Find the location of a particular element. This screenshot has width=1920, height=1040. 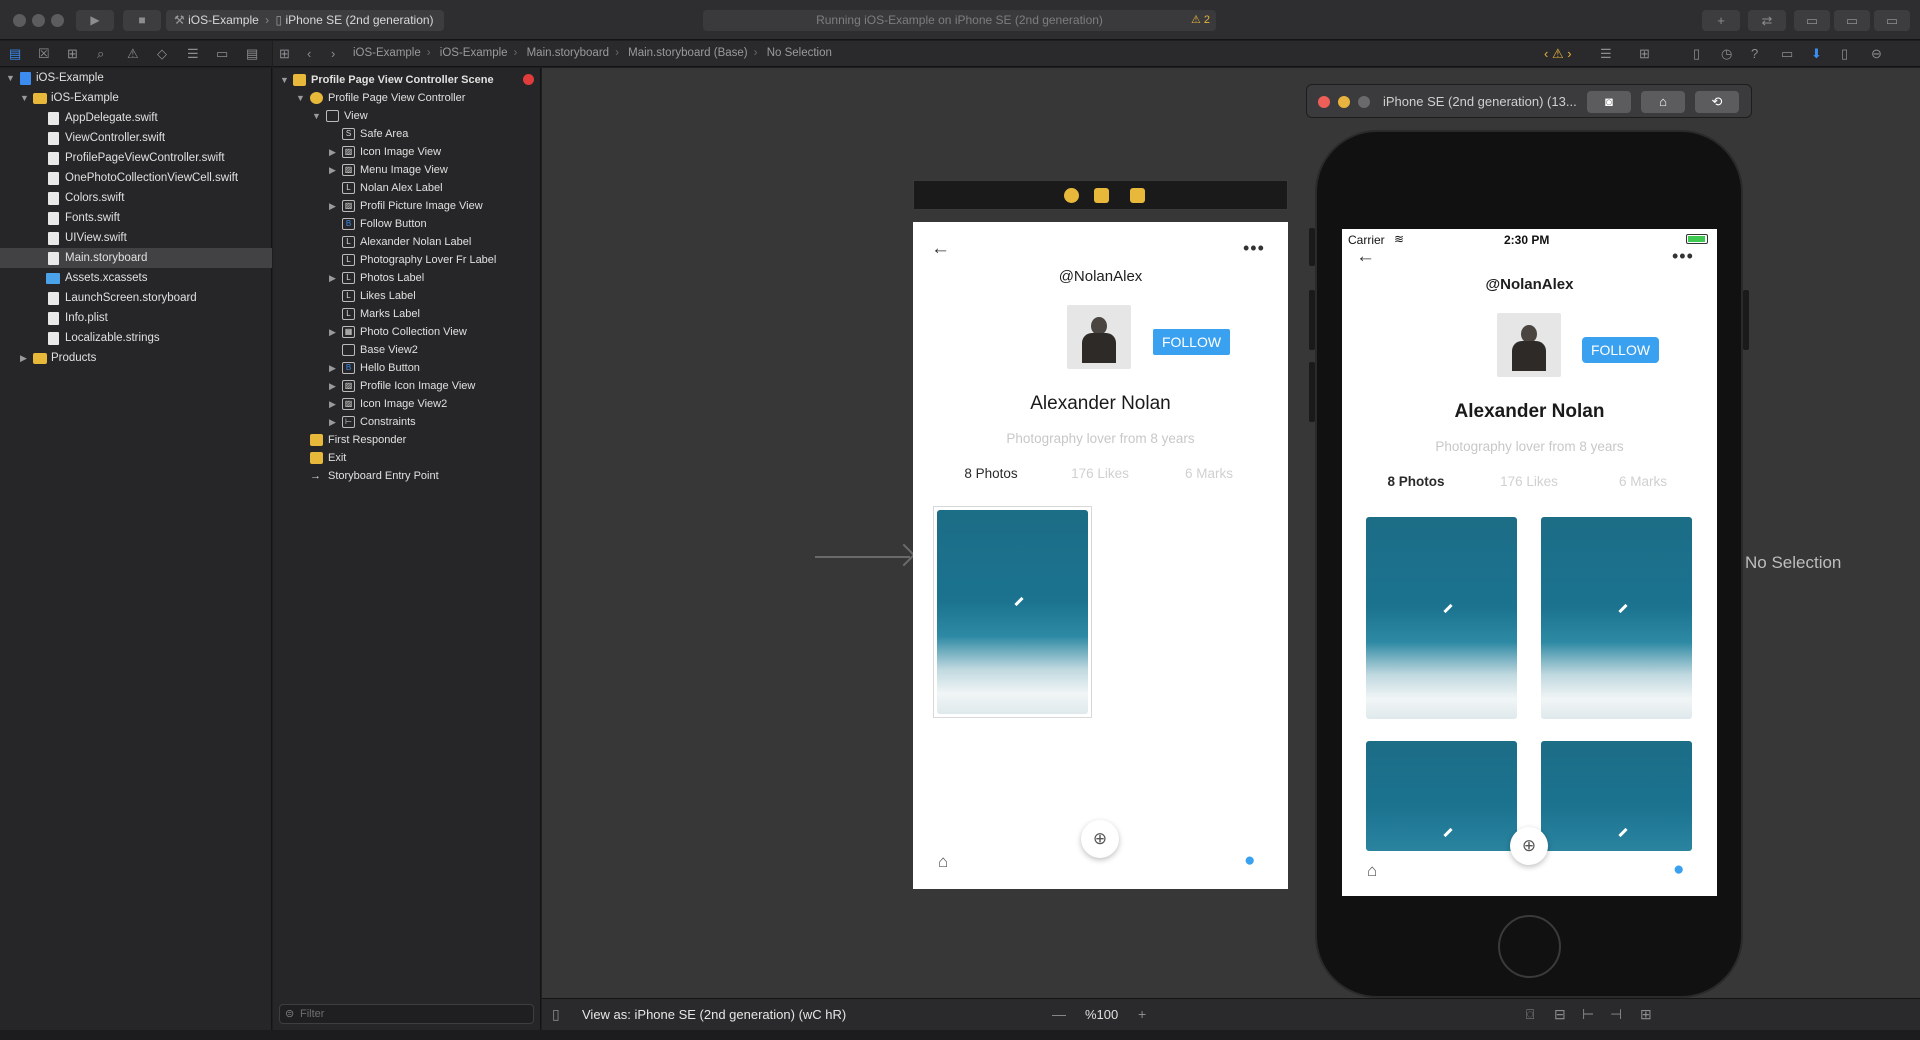

error-indicator-icon is located at coordinates (528, 79).